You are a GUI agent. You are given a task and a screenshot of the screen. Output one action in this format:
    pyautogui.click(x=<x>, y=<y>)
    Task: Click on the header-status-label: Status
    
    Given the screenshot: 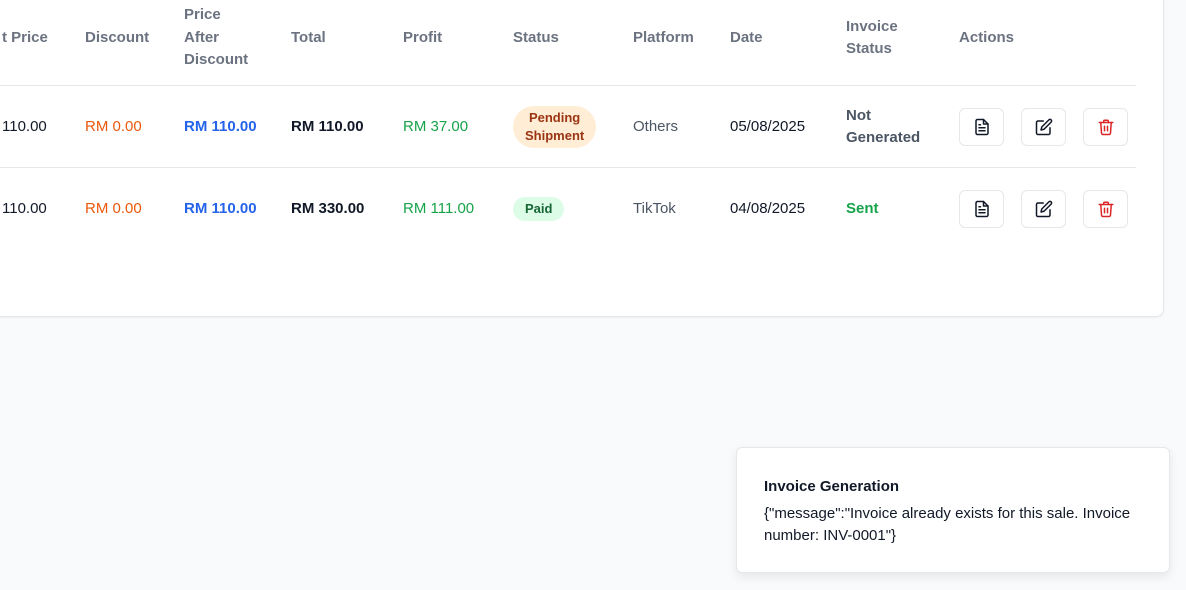 What is the action you would take?
    pyautogui.click(x=536, y=37)
    